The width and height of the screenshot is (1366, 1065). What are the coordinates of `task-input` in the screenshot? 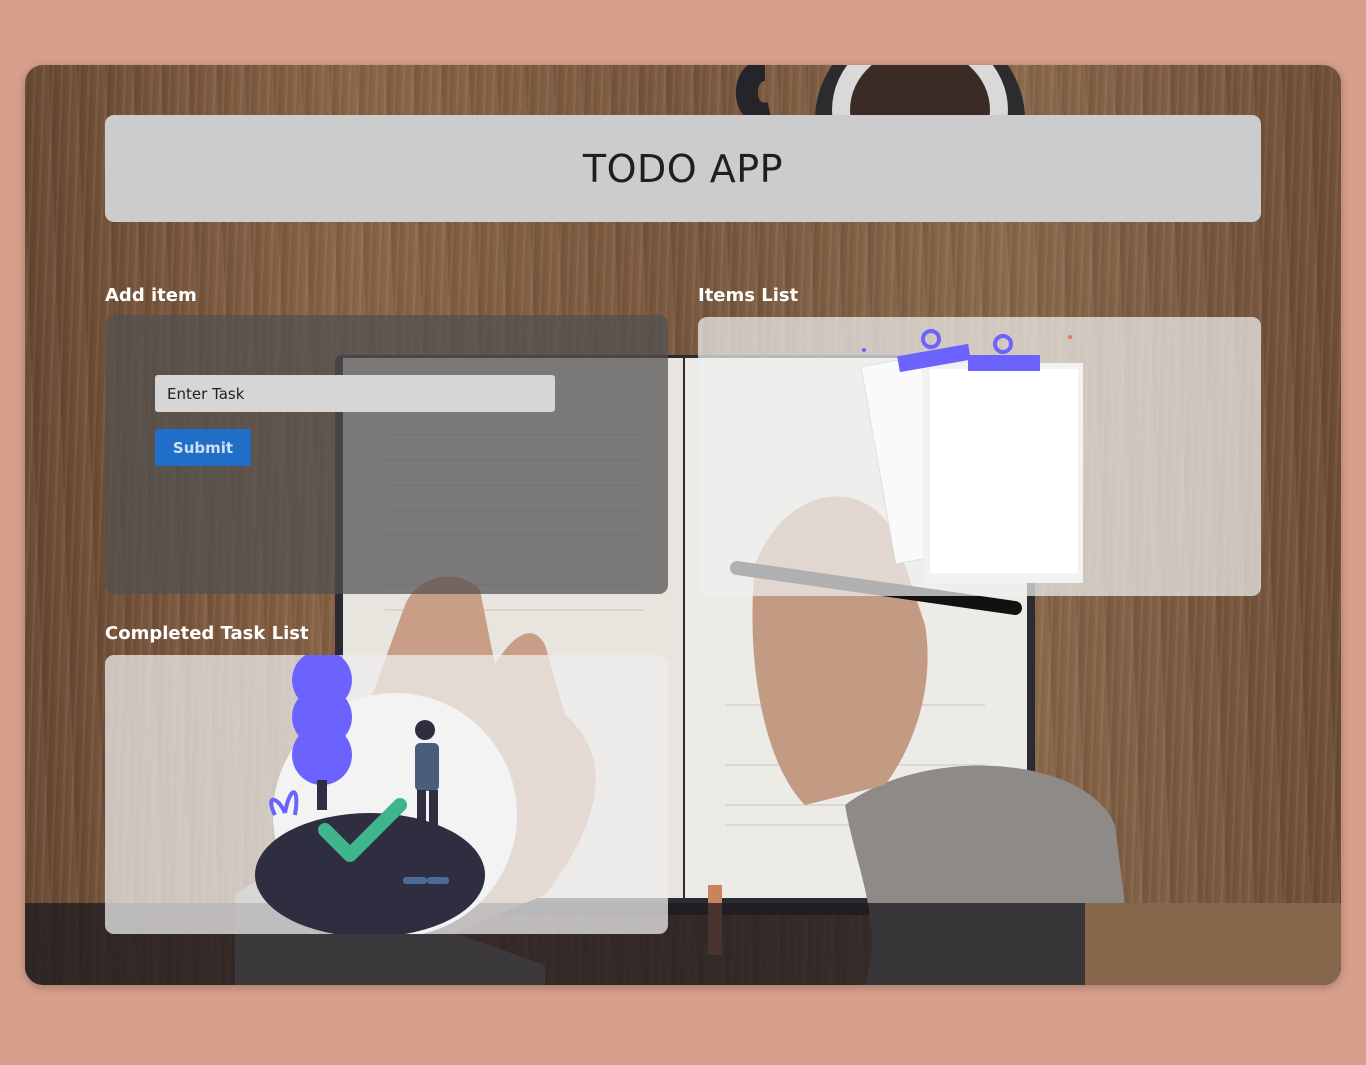 It's located at (355, 393).